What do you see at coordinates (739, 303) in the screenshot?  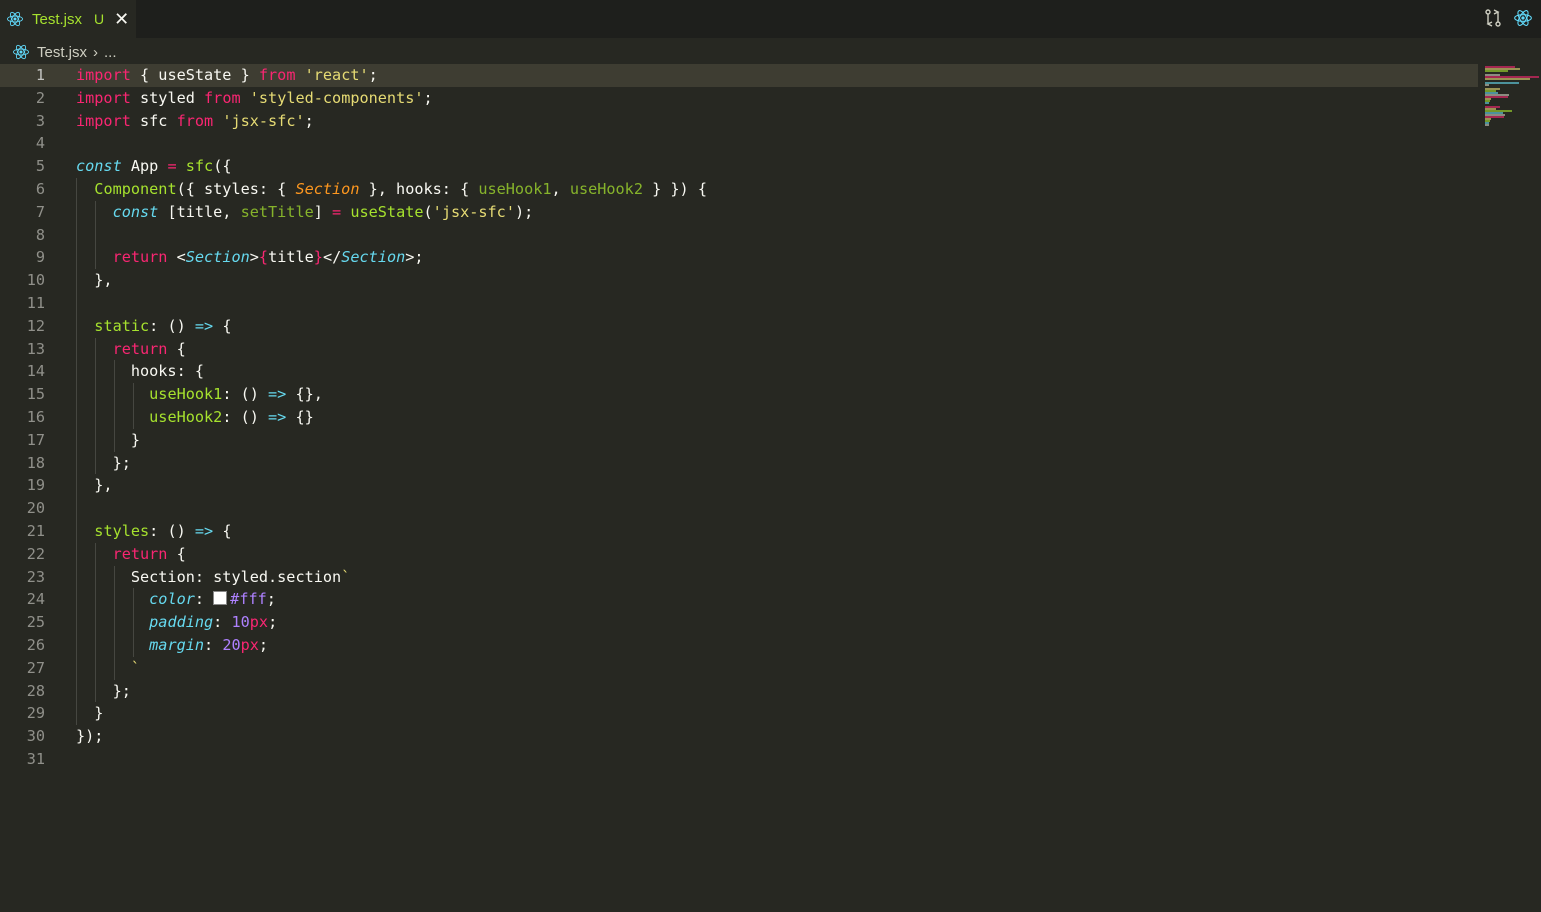 I see `code-line: 11` at bounding box center [739, 303].